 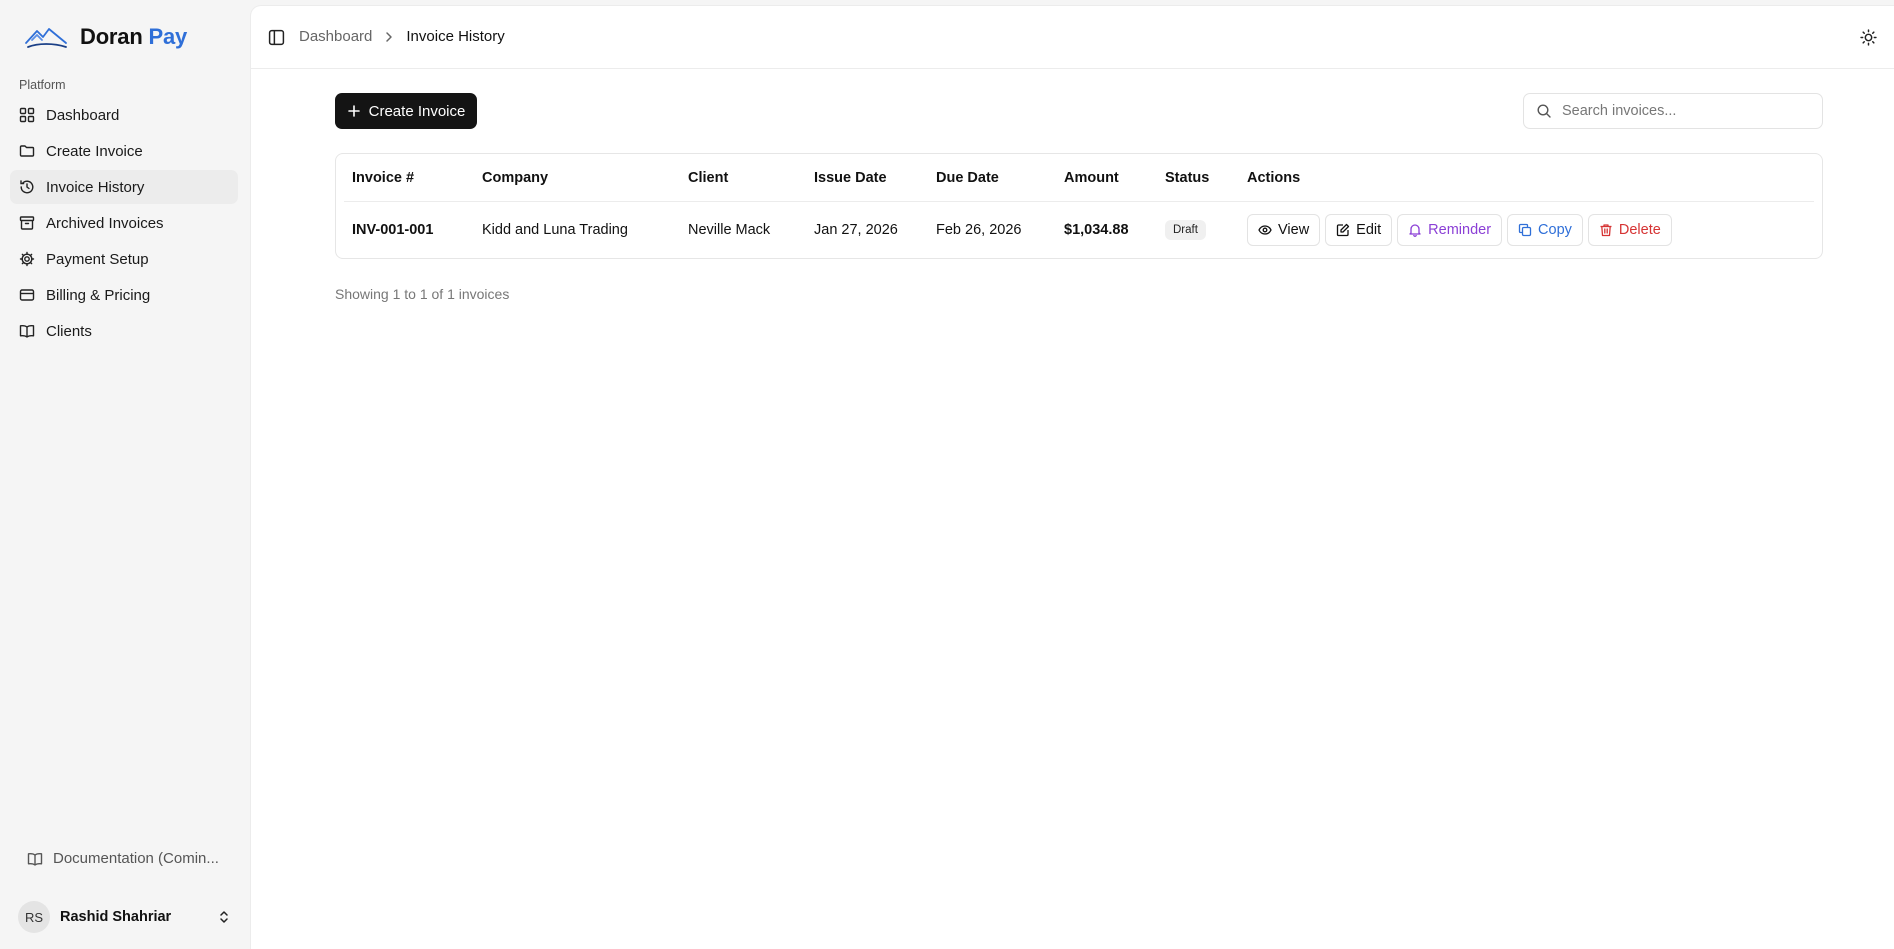 I want to click on sidebar-item-archived-invoices: Archived Invoices, so click(x=124, y=223).